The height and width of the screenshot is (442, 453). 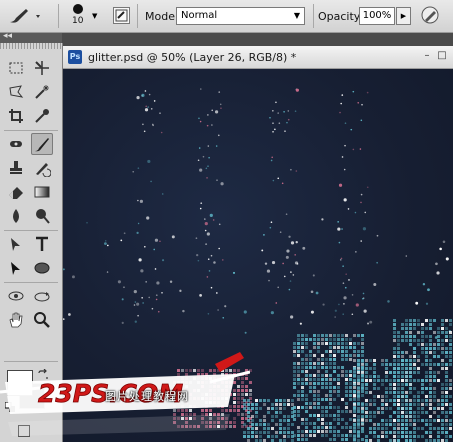 What do you see at coordinates (16, 144) in the screenshot?
I see `healing-brush-tool` at bounding box center [16, 144].